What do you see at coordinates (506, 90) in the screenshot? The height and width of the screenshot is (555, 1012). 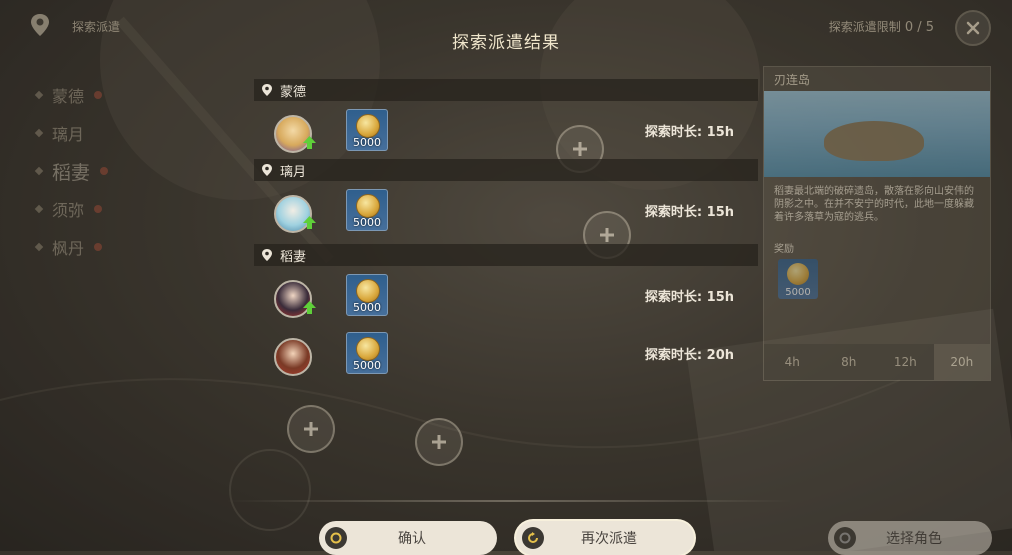 I see `region-header-mondstadt: 蒙德` at bounding box center [506, 90].